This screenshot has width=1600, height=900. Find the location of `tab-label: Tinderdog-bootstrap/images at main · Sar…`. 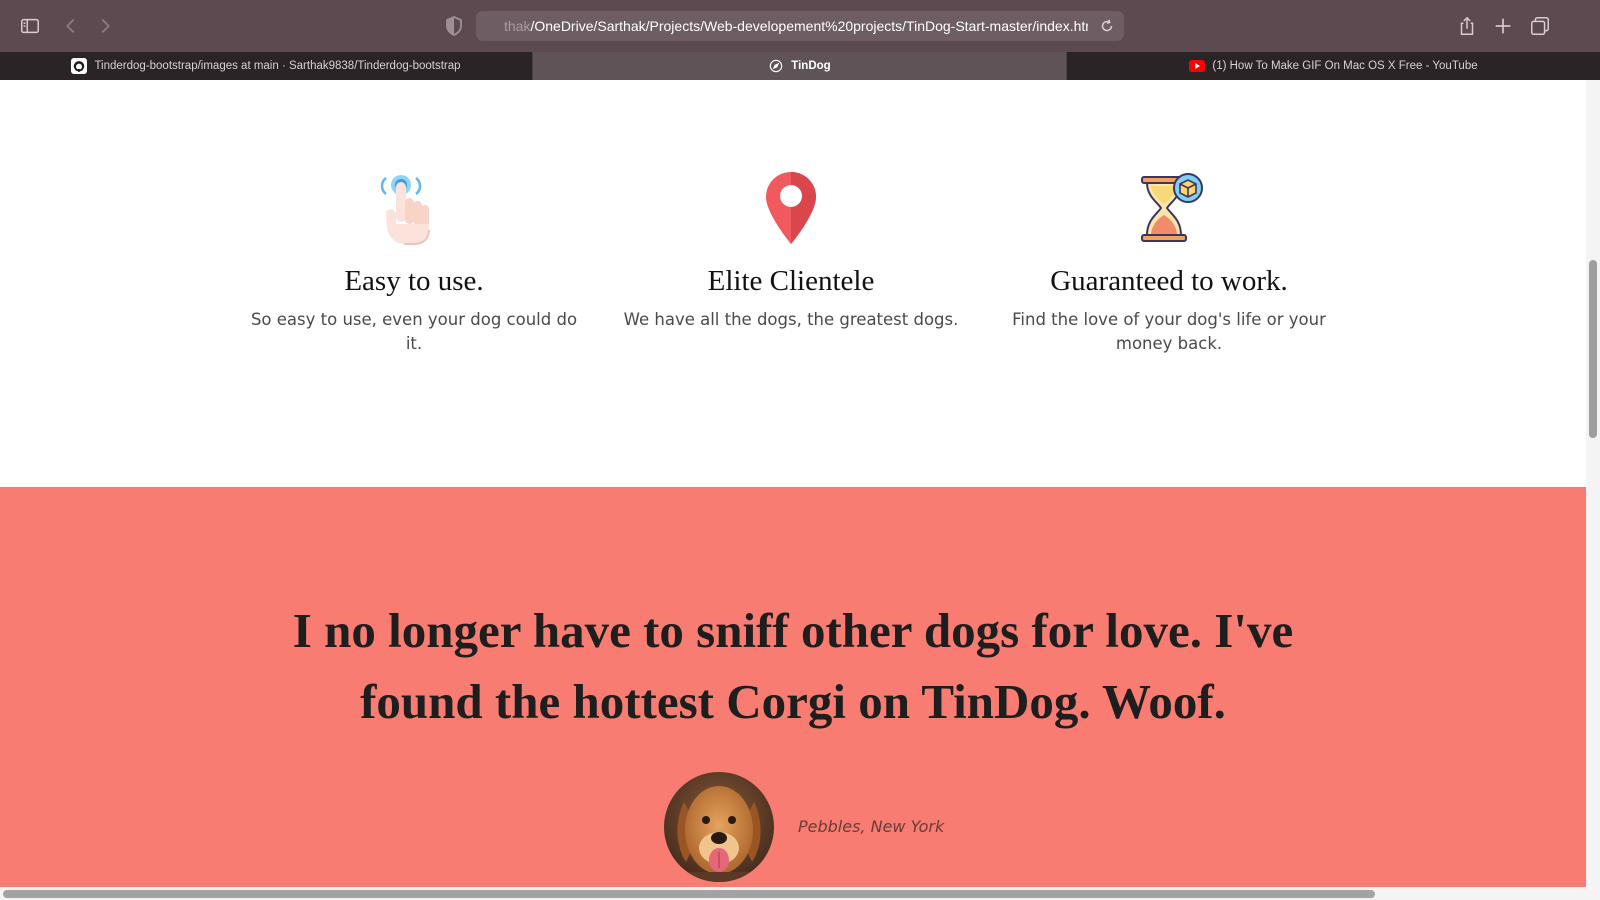

tab-label: Tinderdog-bootstrap/images at main · Sar… is located at coordinates (277, 66).